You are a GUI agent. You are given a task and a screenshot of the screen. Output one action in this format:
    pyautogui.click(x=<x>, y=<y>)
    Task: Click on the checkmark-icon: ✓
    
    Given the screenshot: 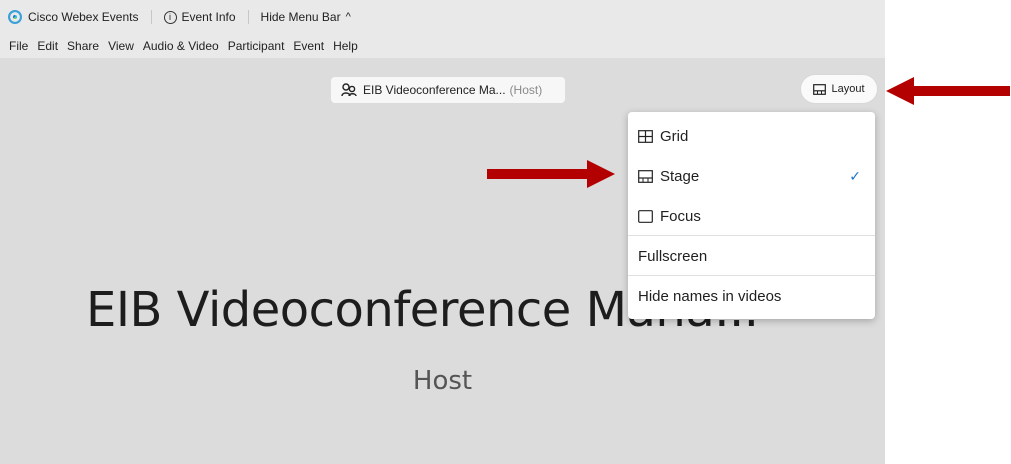 What is the action you would take?
    pyautogui.click(x=855, y=175)
    